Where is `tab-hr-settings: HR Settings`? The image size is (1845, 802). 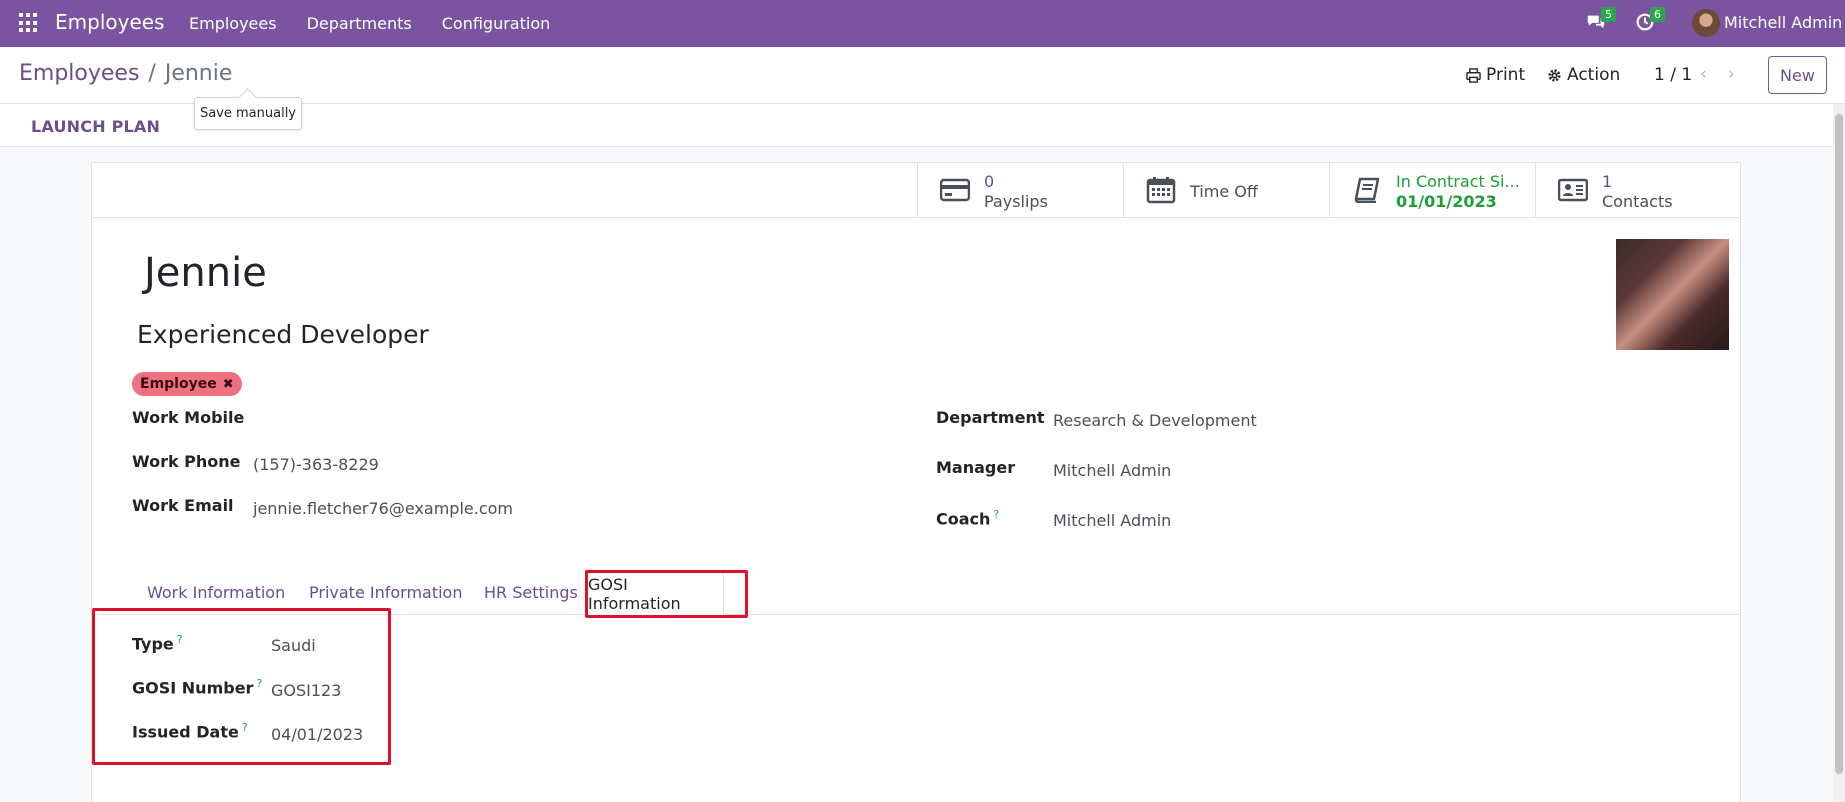
tab-hr-settings: HR Settings is located at coordinates (531, 592).